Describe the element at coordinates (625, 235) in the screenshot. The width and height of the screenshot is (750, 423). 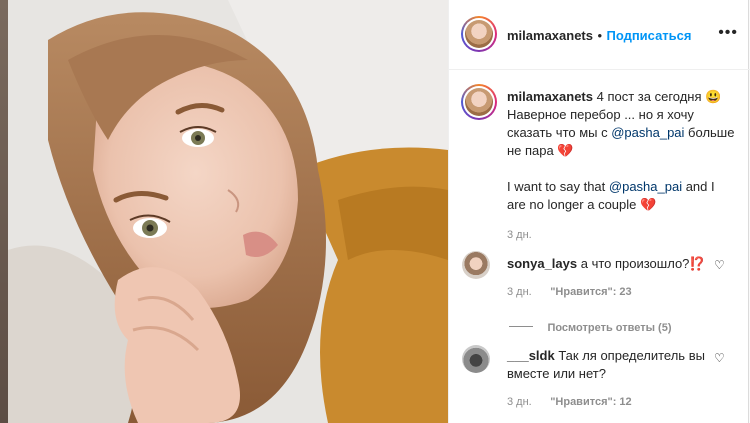
I see `caption-time: 3 дн.` at that location.